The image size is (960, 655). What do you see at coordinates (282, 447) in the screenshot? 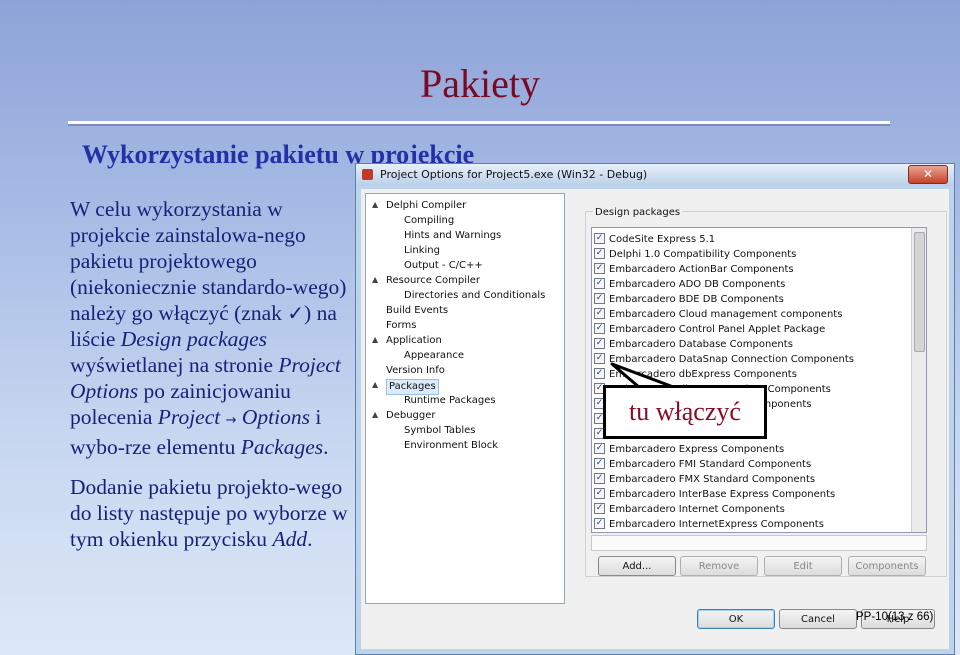
I see `italic-term: Packages` at bounding box center [282, 447].